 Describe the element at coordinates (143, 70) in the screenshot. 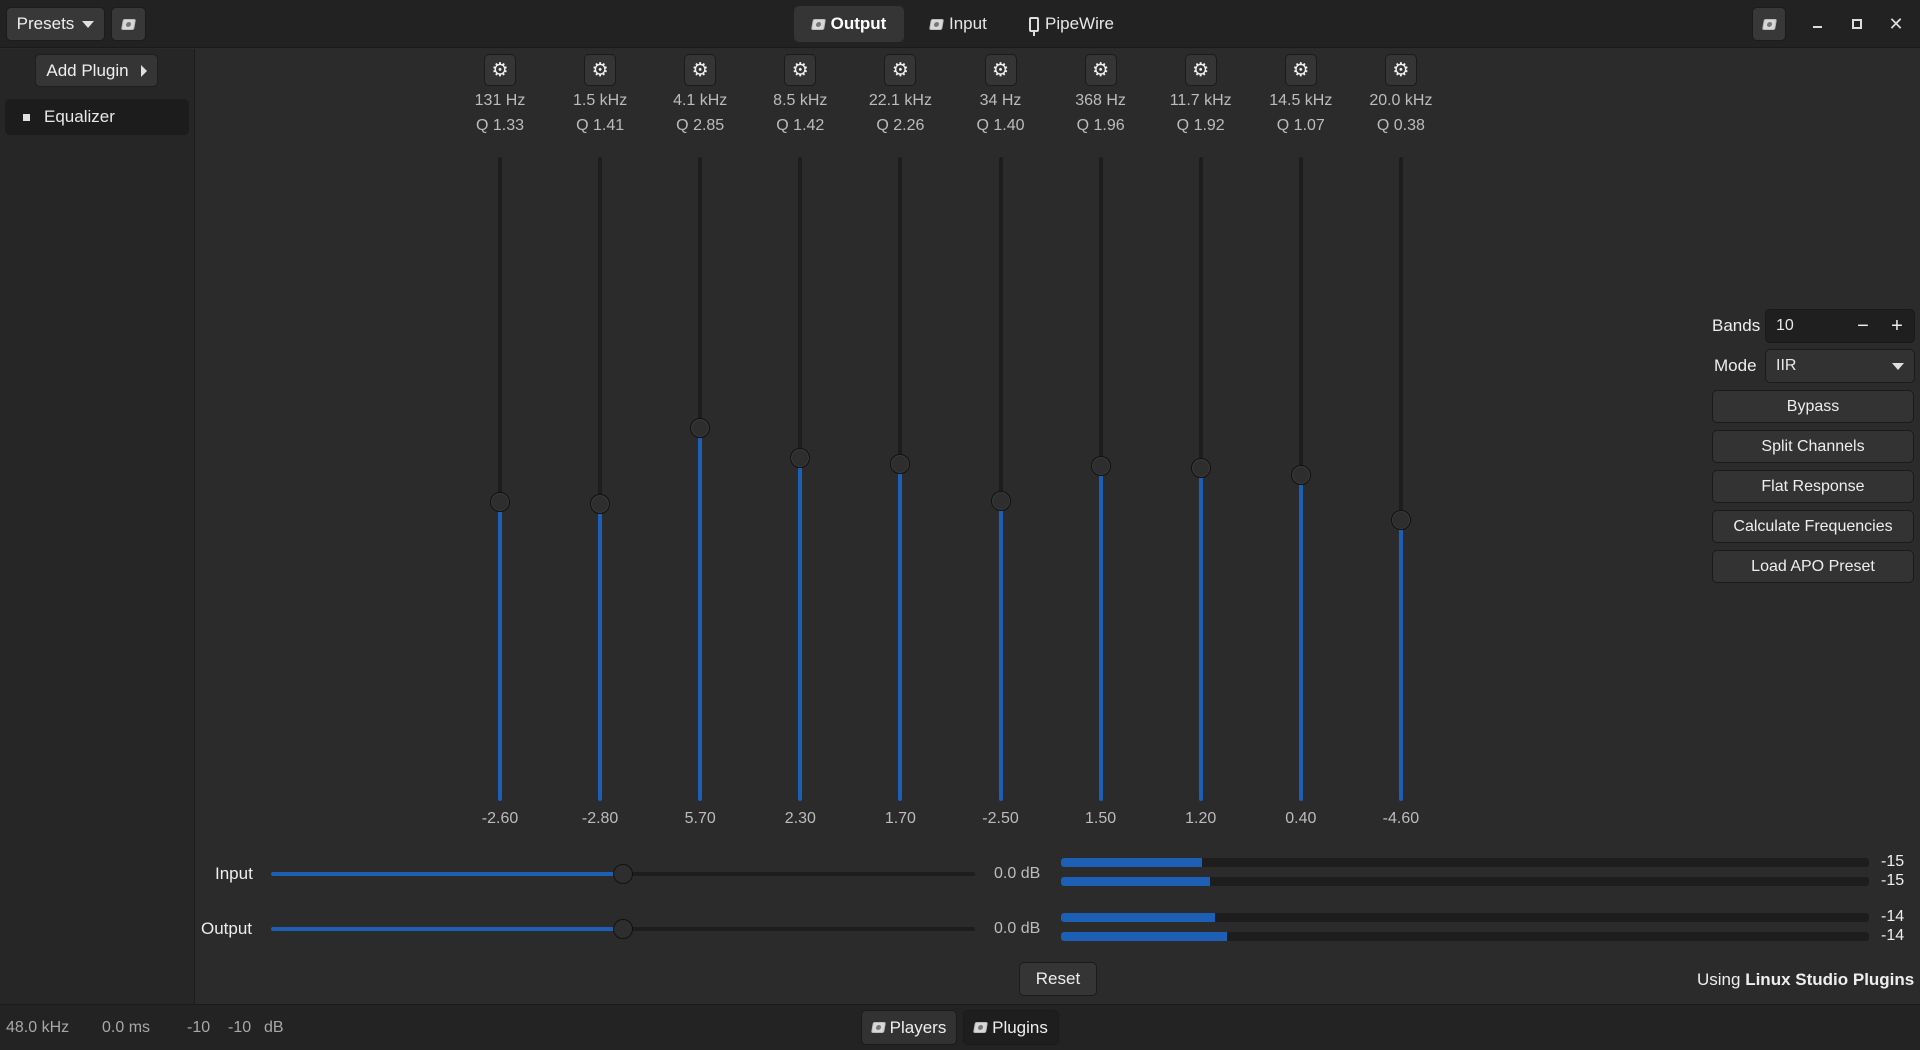

I see `chevron-right-icon` at that location.